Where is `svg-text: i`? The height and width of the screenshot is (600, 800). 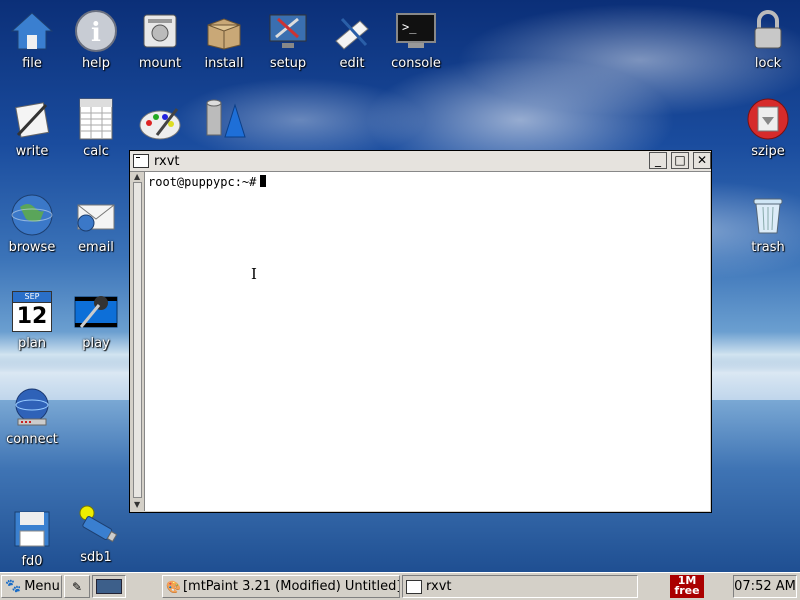 svg-text: i is located at coordinates (96, 33).